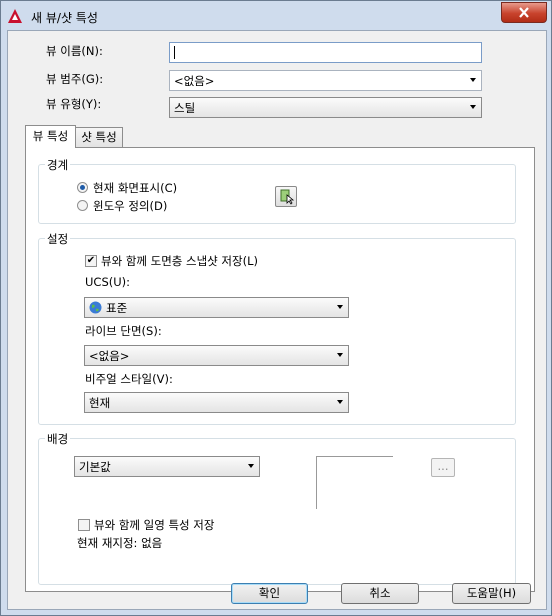  Describe the element at coordinates (58, 439) in the screenshot. I see `background-title: 배경` at that location.